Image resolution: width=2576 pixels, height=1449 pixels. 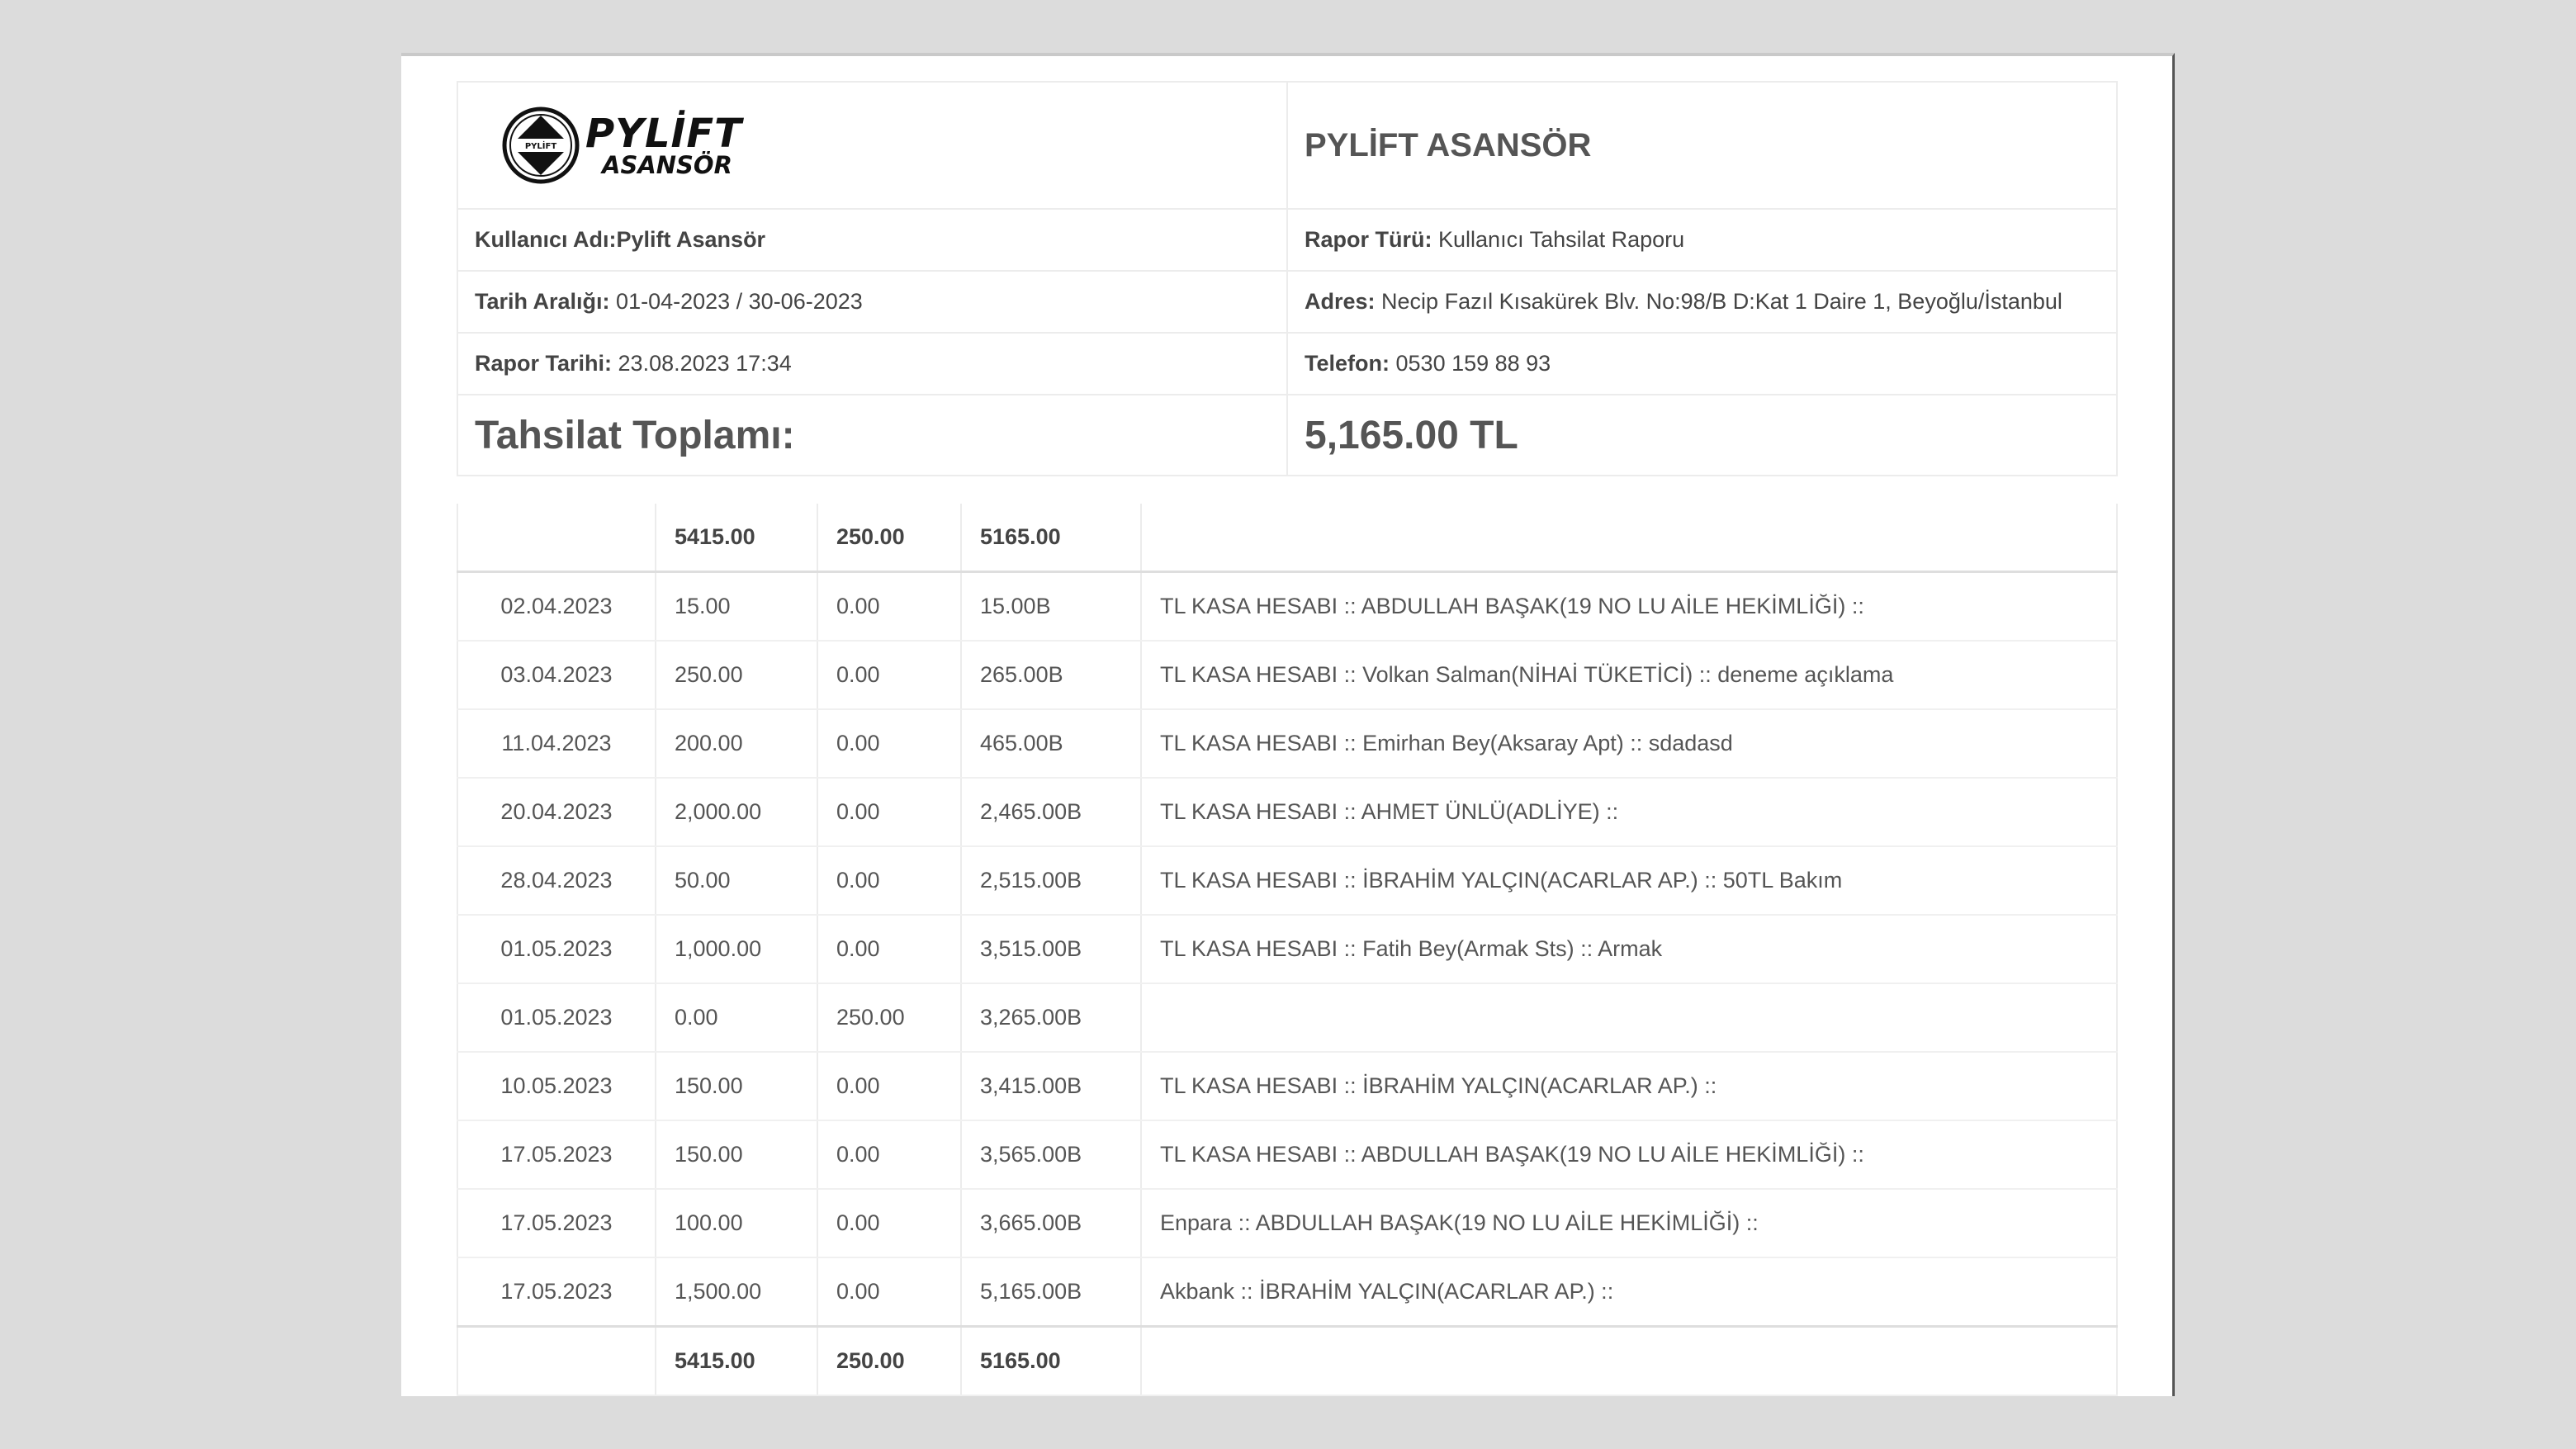 I want to click on company-name: PYLİFT ASANSÖR, so click(x=1448, y=144).